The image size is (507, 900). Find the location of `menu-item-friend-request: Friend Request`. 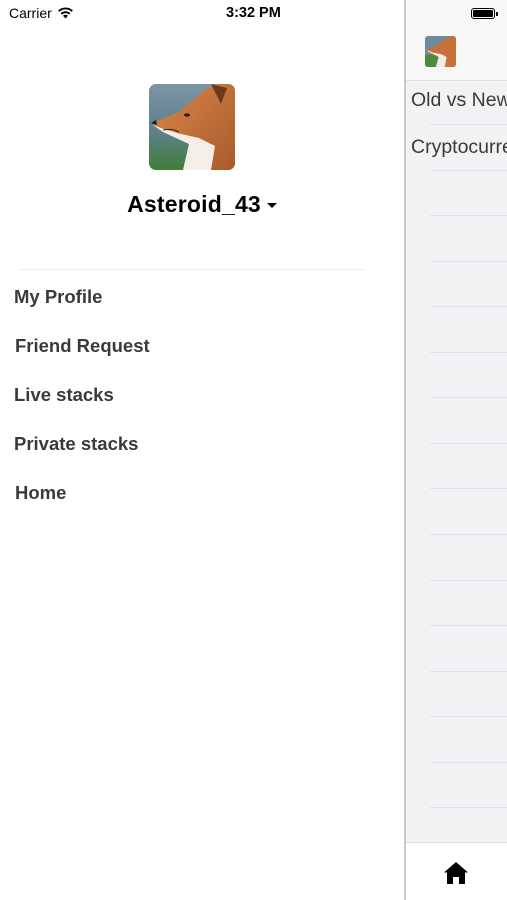

menu-item-friend-request: Friend Request is located at coordinates (209, 346).